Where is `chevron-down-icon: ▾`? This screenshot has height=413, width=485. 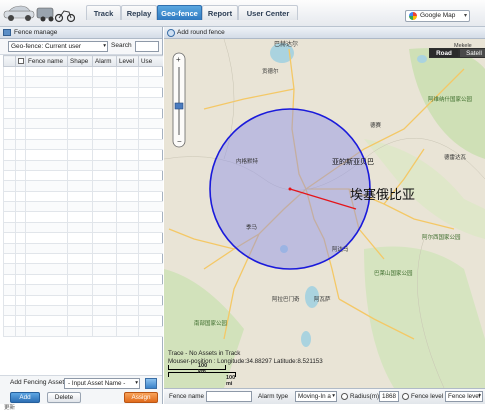 chevron-down-icon: ▾ is located at coordinates (333, 396).